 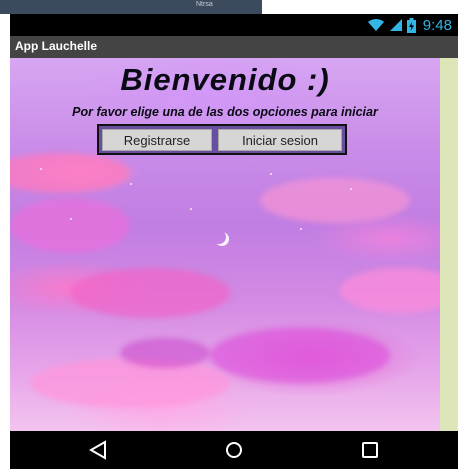 I want to click on app-title-bar: App Lauchelle, so click(x=234, y=47).